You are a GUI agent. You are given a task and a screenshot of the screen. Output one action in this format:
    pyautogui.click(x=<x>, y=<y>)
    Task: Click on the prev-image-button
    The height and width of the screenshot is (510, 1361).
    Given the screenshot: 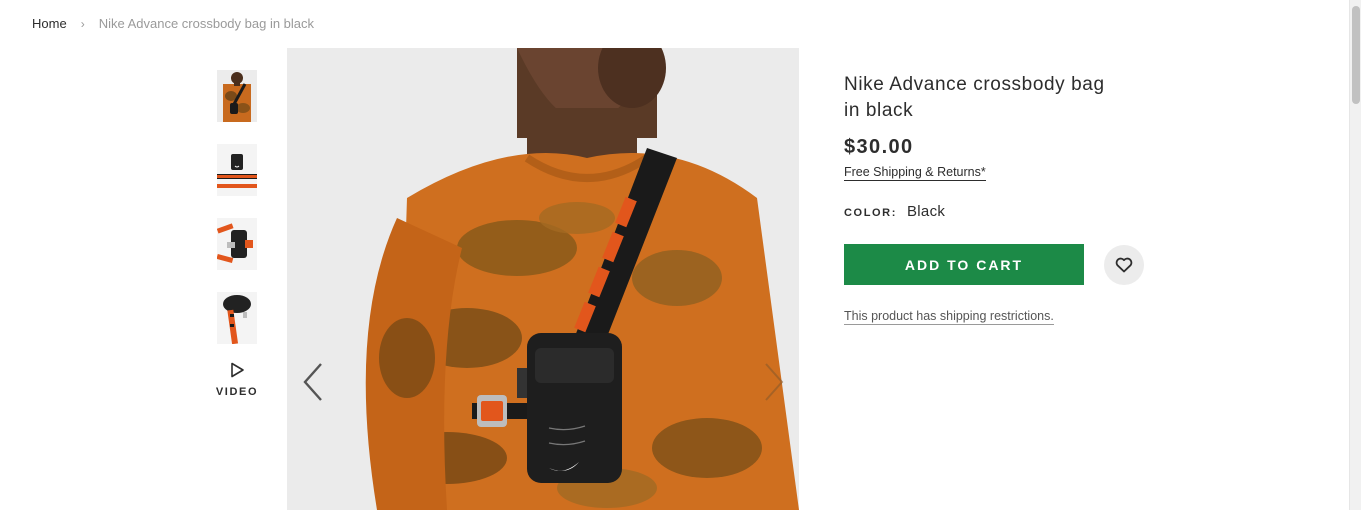 What is the action you would take?
    pyautogui.click(x=312, y=382)
    